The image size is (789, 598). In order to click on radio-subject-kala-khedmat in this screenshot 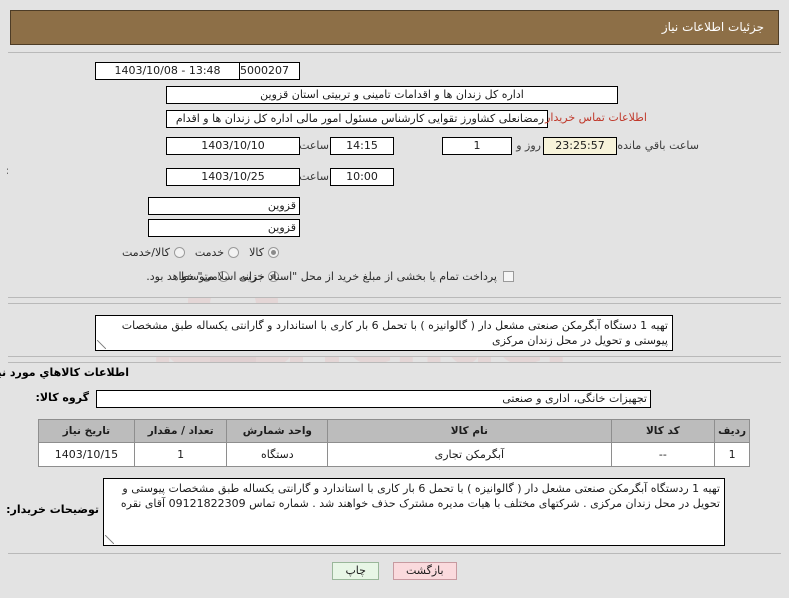, I will do `click(179, 252)`.